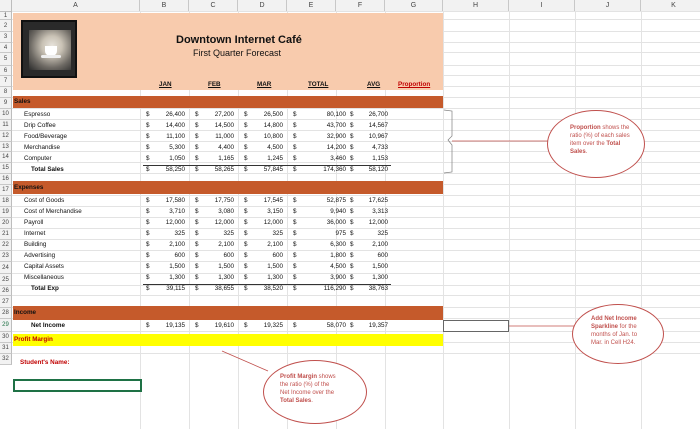  Describe the element at coordinates (175, 169) in the screenshot. I see `value-cell-jan: 58,250` at that location.